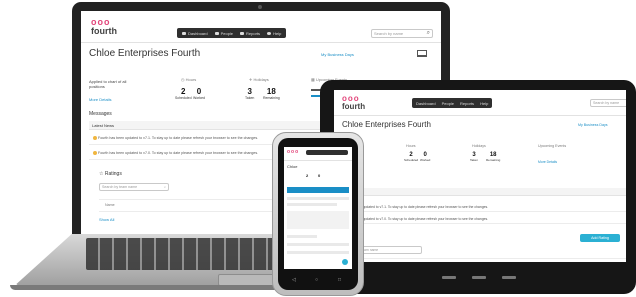  I want to click on dashboard-icon, so click(184, 33).